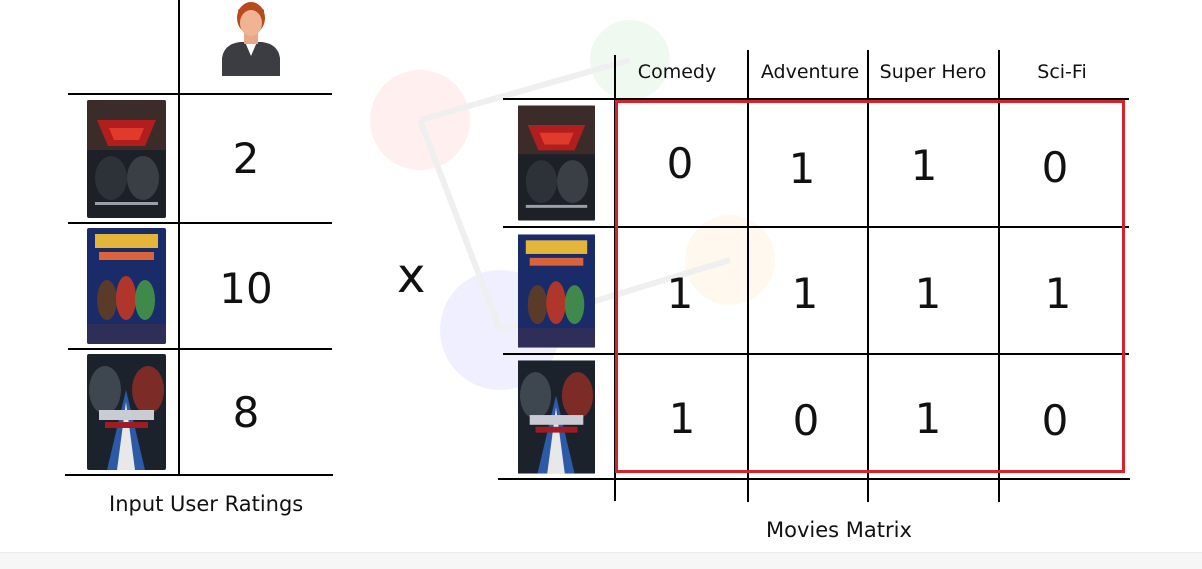  What do you see at coordinates (246, 158) in the screenshot?
I see `rating-value: 2` at bounding box center [246, 158].